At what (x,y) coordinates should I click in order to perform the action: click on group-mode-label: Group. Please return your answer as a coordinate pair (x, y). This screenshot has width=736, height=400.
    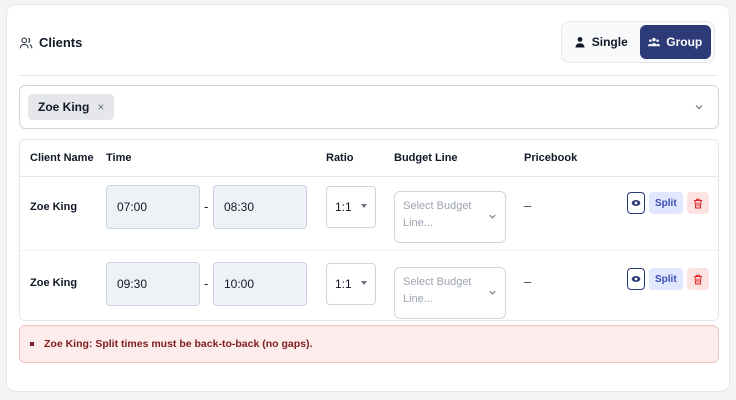
    Looking at the image, I should click on (684, 42).